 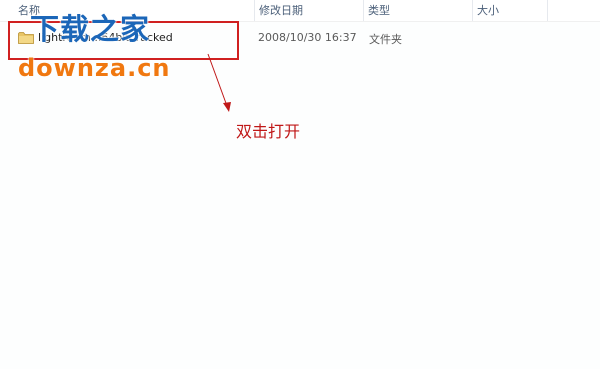 I want to click on watermark-chinese: 下载之家, so click(x=90, y=29).